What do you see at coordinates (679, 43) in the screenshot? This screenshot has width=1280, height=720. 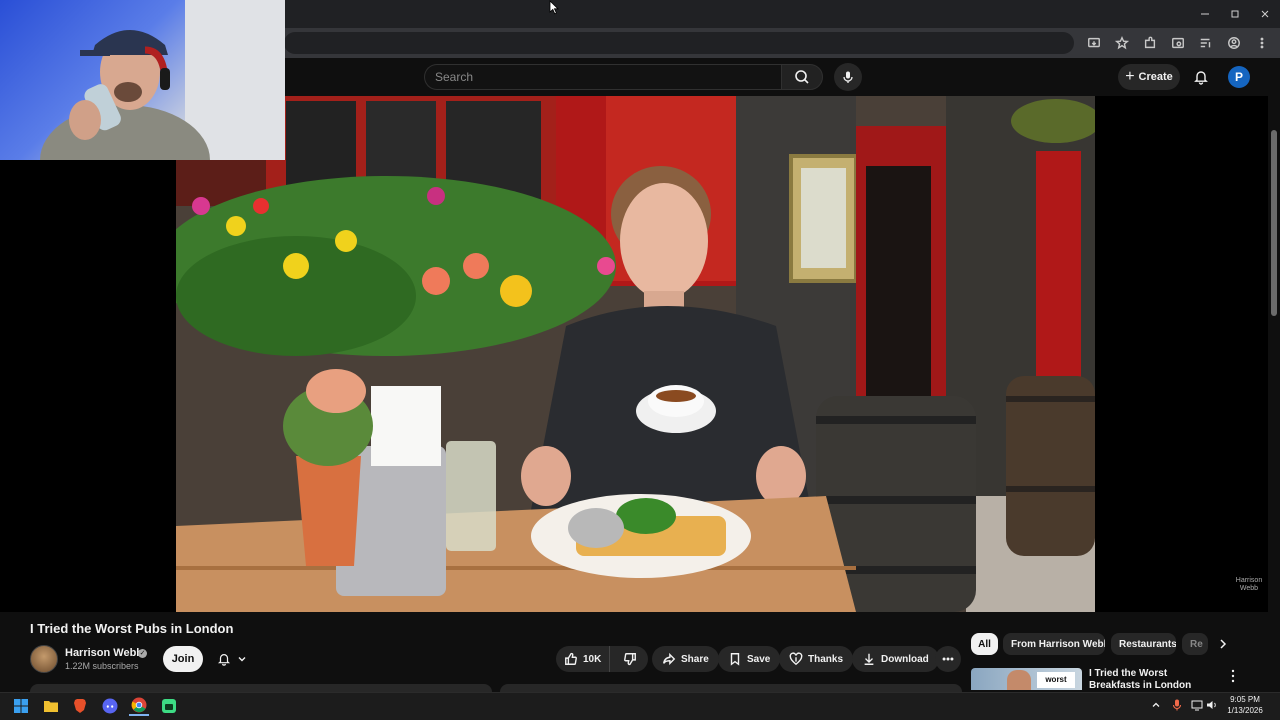 I see `address-bar` at bounding box center [679, 43].